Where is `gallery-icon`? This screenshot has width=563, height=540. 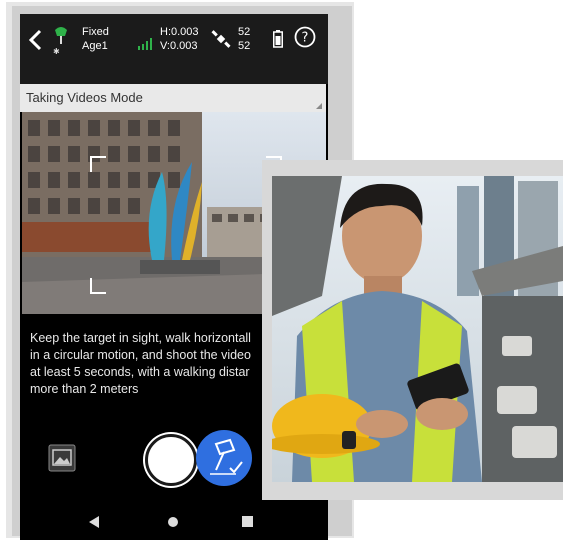 gallery-icon is located at coordinates (62, 458).